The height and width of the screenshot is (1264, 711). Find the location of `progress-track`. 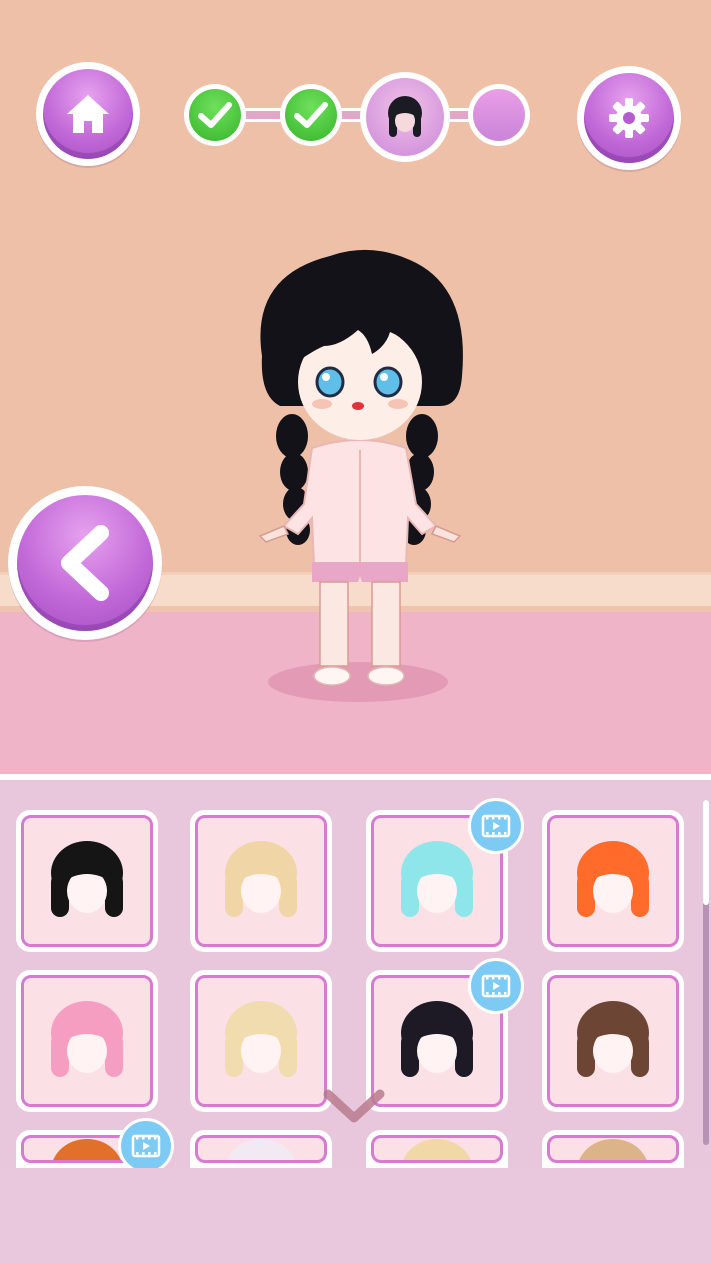

progress-track is located at coordinates (355, 115).